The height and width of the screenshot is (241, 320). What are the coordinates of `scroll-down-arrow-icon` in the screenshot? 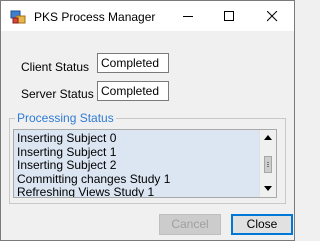 It's located at (268, 188).